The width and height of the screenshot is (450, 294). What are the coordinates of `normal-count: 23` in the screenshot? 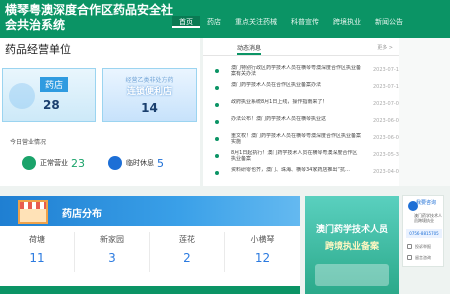 It's located at (78, 163).